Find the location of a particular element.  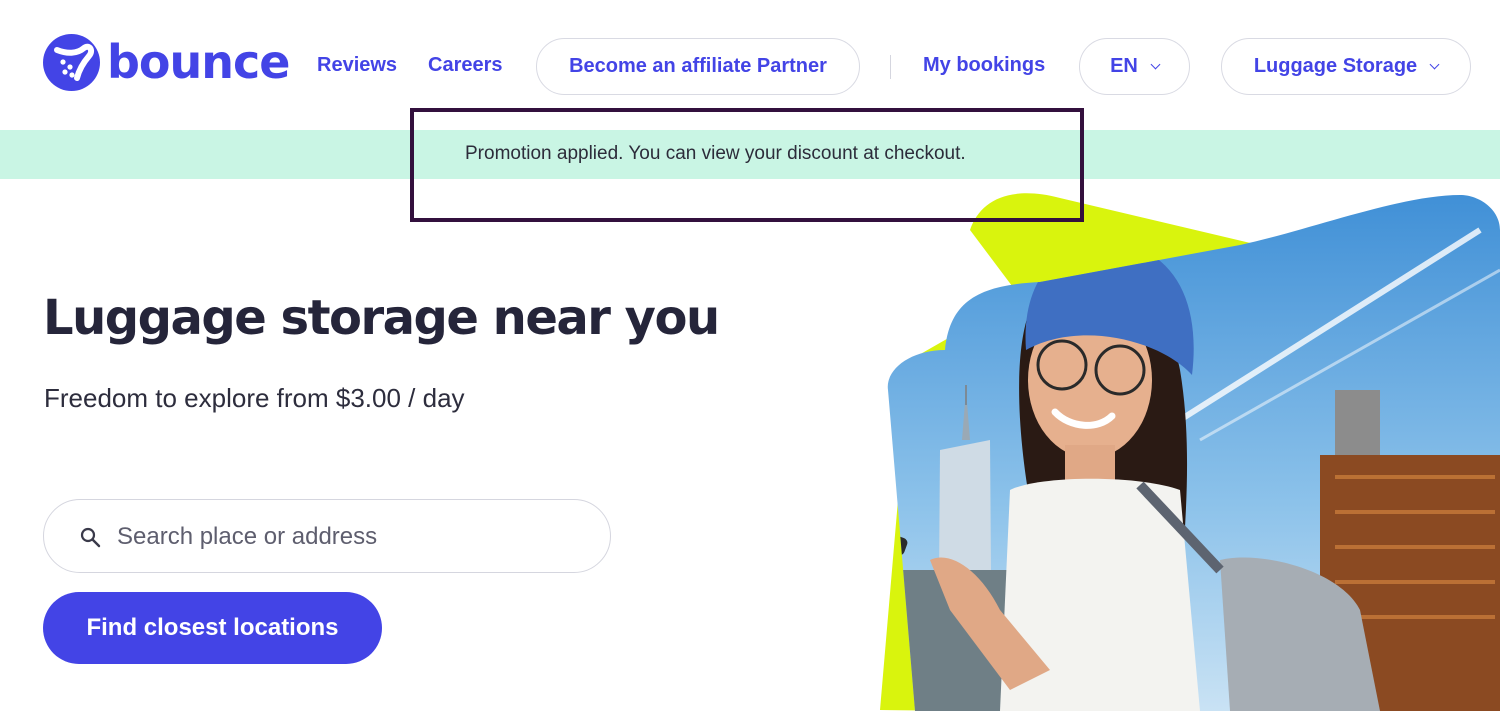

search-box is located at coordinates (327, 536).